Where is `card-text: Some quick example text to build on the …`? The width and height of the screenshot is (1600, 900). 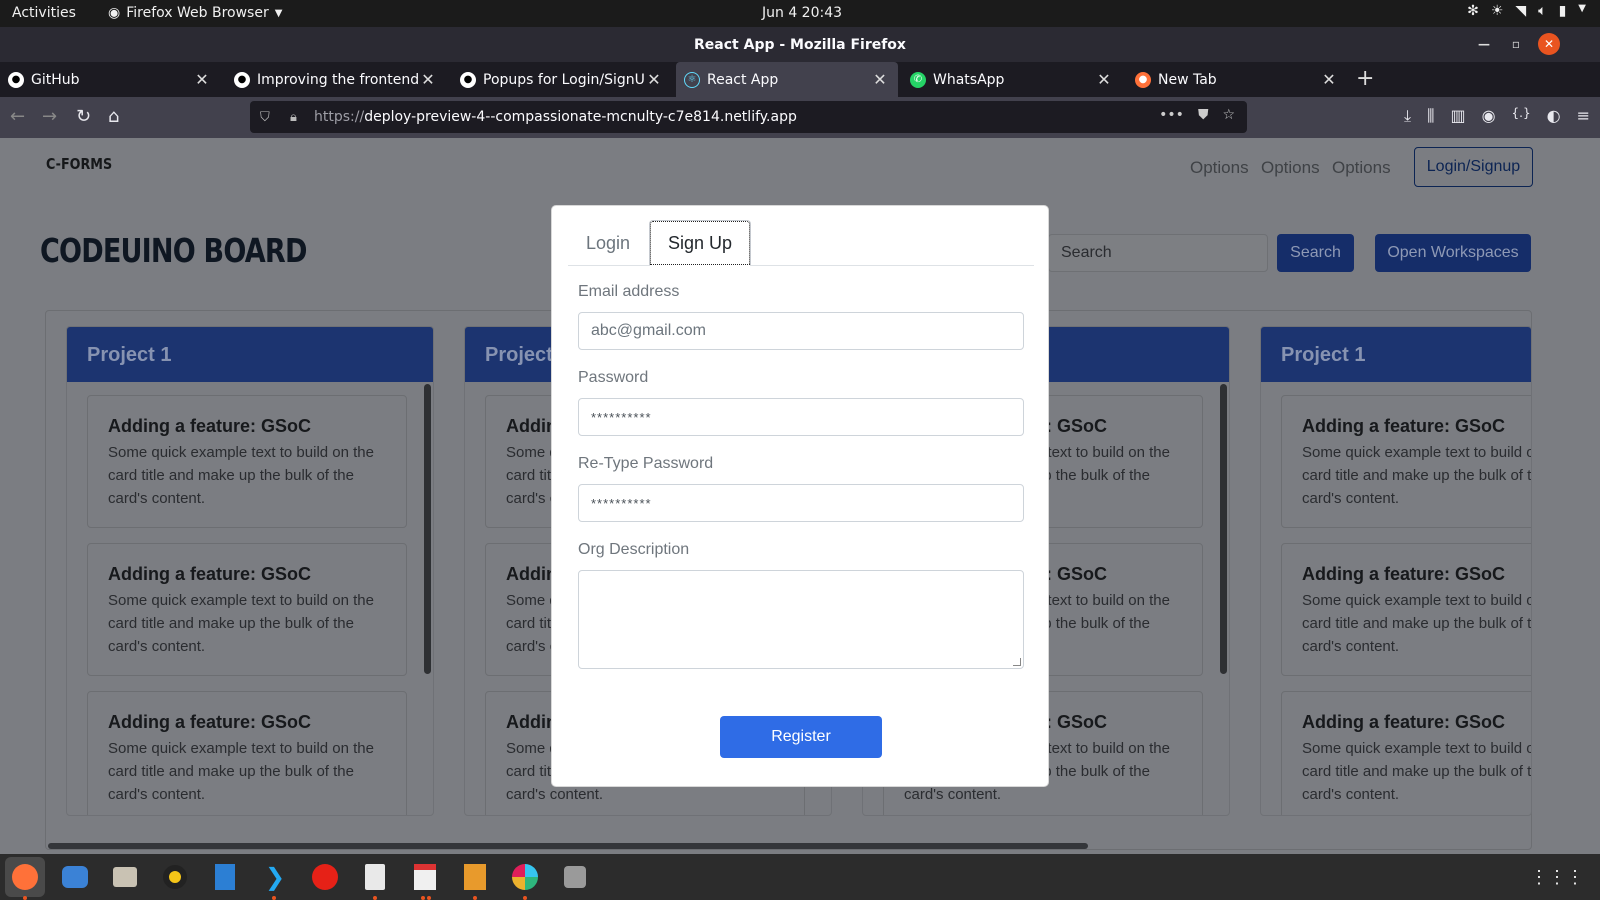 card-text: Some quick example text to build on the … is located at coordinates (1416, 771).